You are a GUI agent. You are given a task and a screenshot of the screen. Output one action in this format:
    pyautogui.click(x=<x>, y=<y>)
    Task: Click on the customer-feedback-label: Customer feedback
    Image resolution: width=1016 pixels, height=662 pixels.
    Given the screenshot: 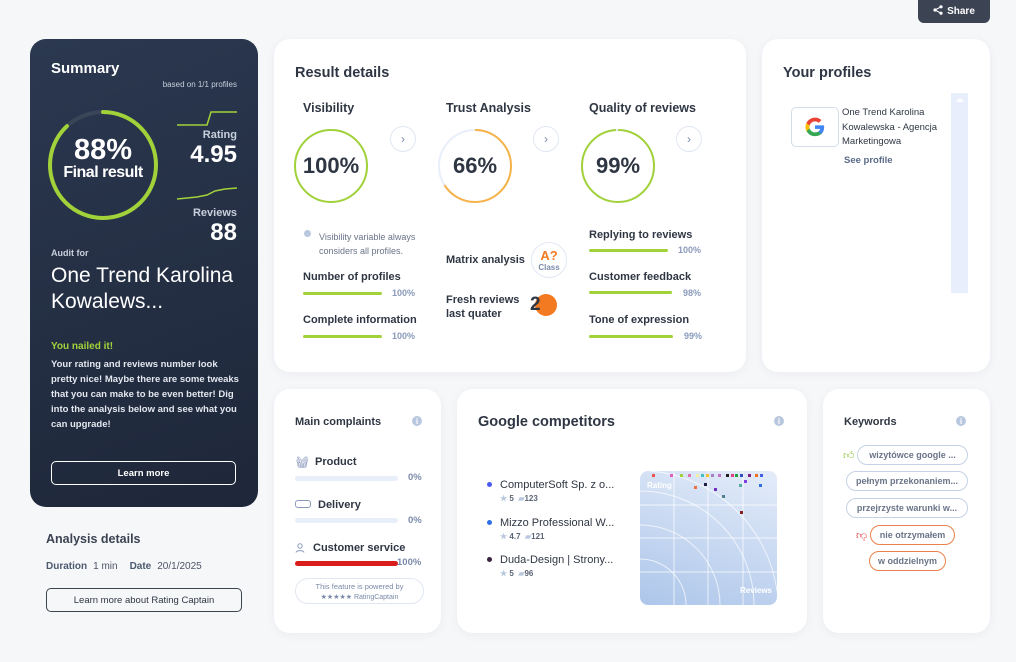 What is the action you would take?
    pyautogui.click(x=640, y=277)
    